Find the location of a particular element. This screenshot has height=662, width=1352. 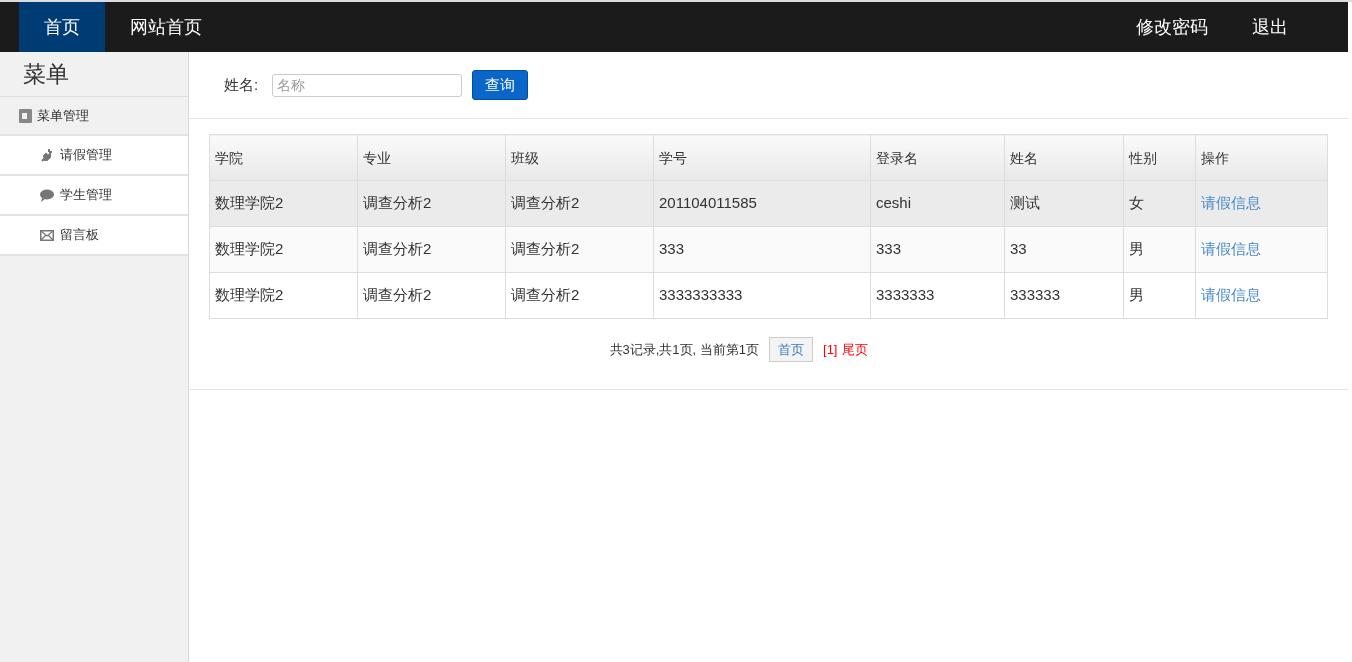

nav-link: 修改密码 is located at coordinates (1172, 27).